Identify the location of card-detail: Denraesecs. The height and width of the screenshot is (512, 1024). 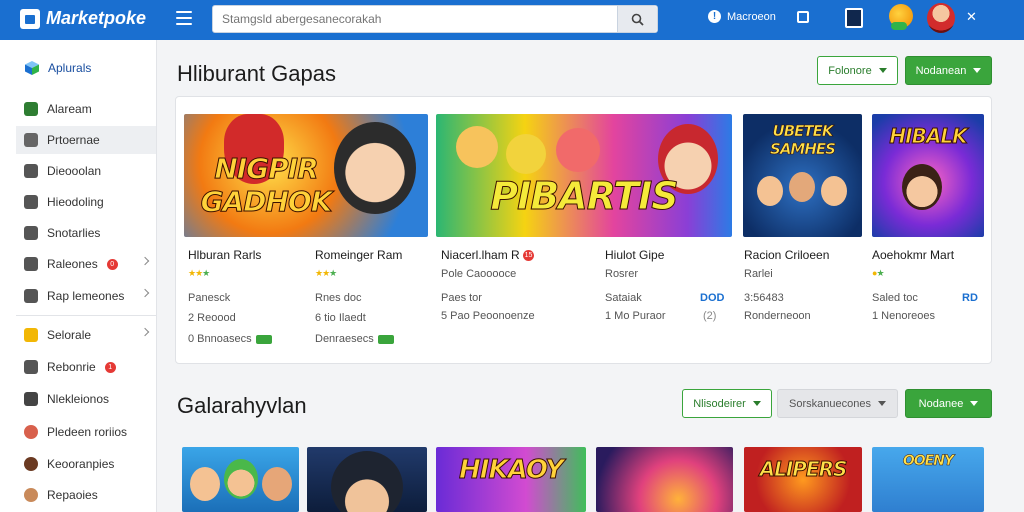
(344, 339).